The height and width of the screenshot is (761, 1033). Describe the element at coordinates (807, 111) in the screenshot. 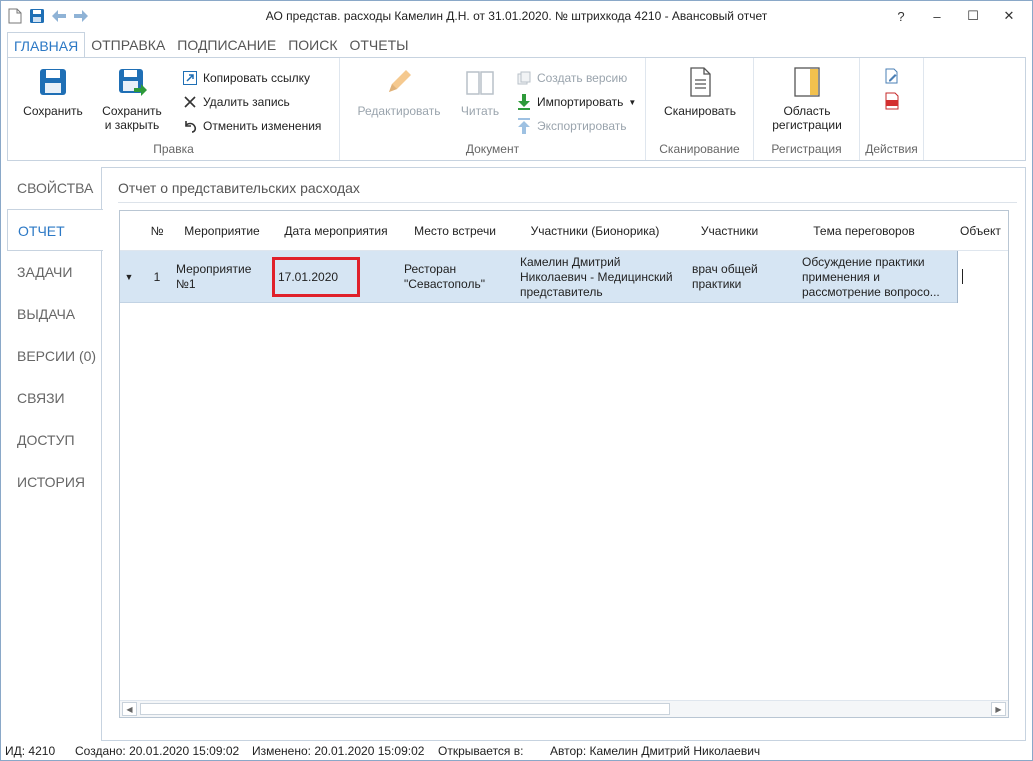

I see `registration-label-1: Область` at that location.